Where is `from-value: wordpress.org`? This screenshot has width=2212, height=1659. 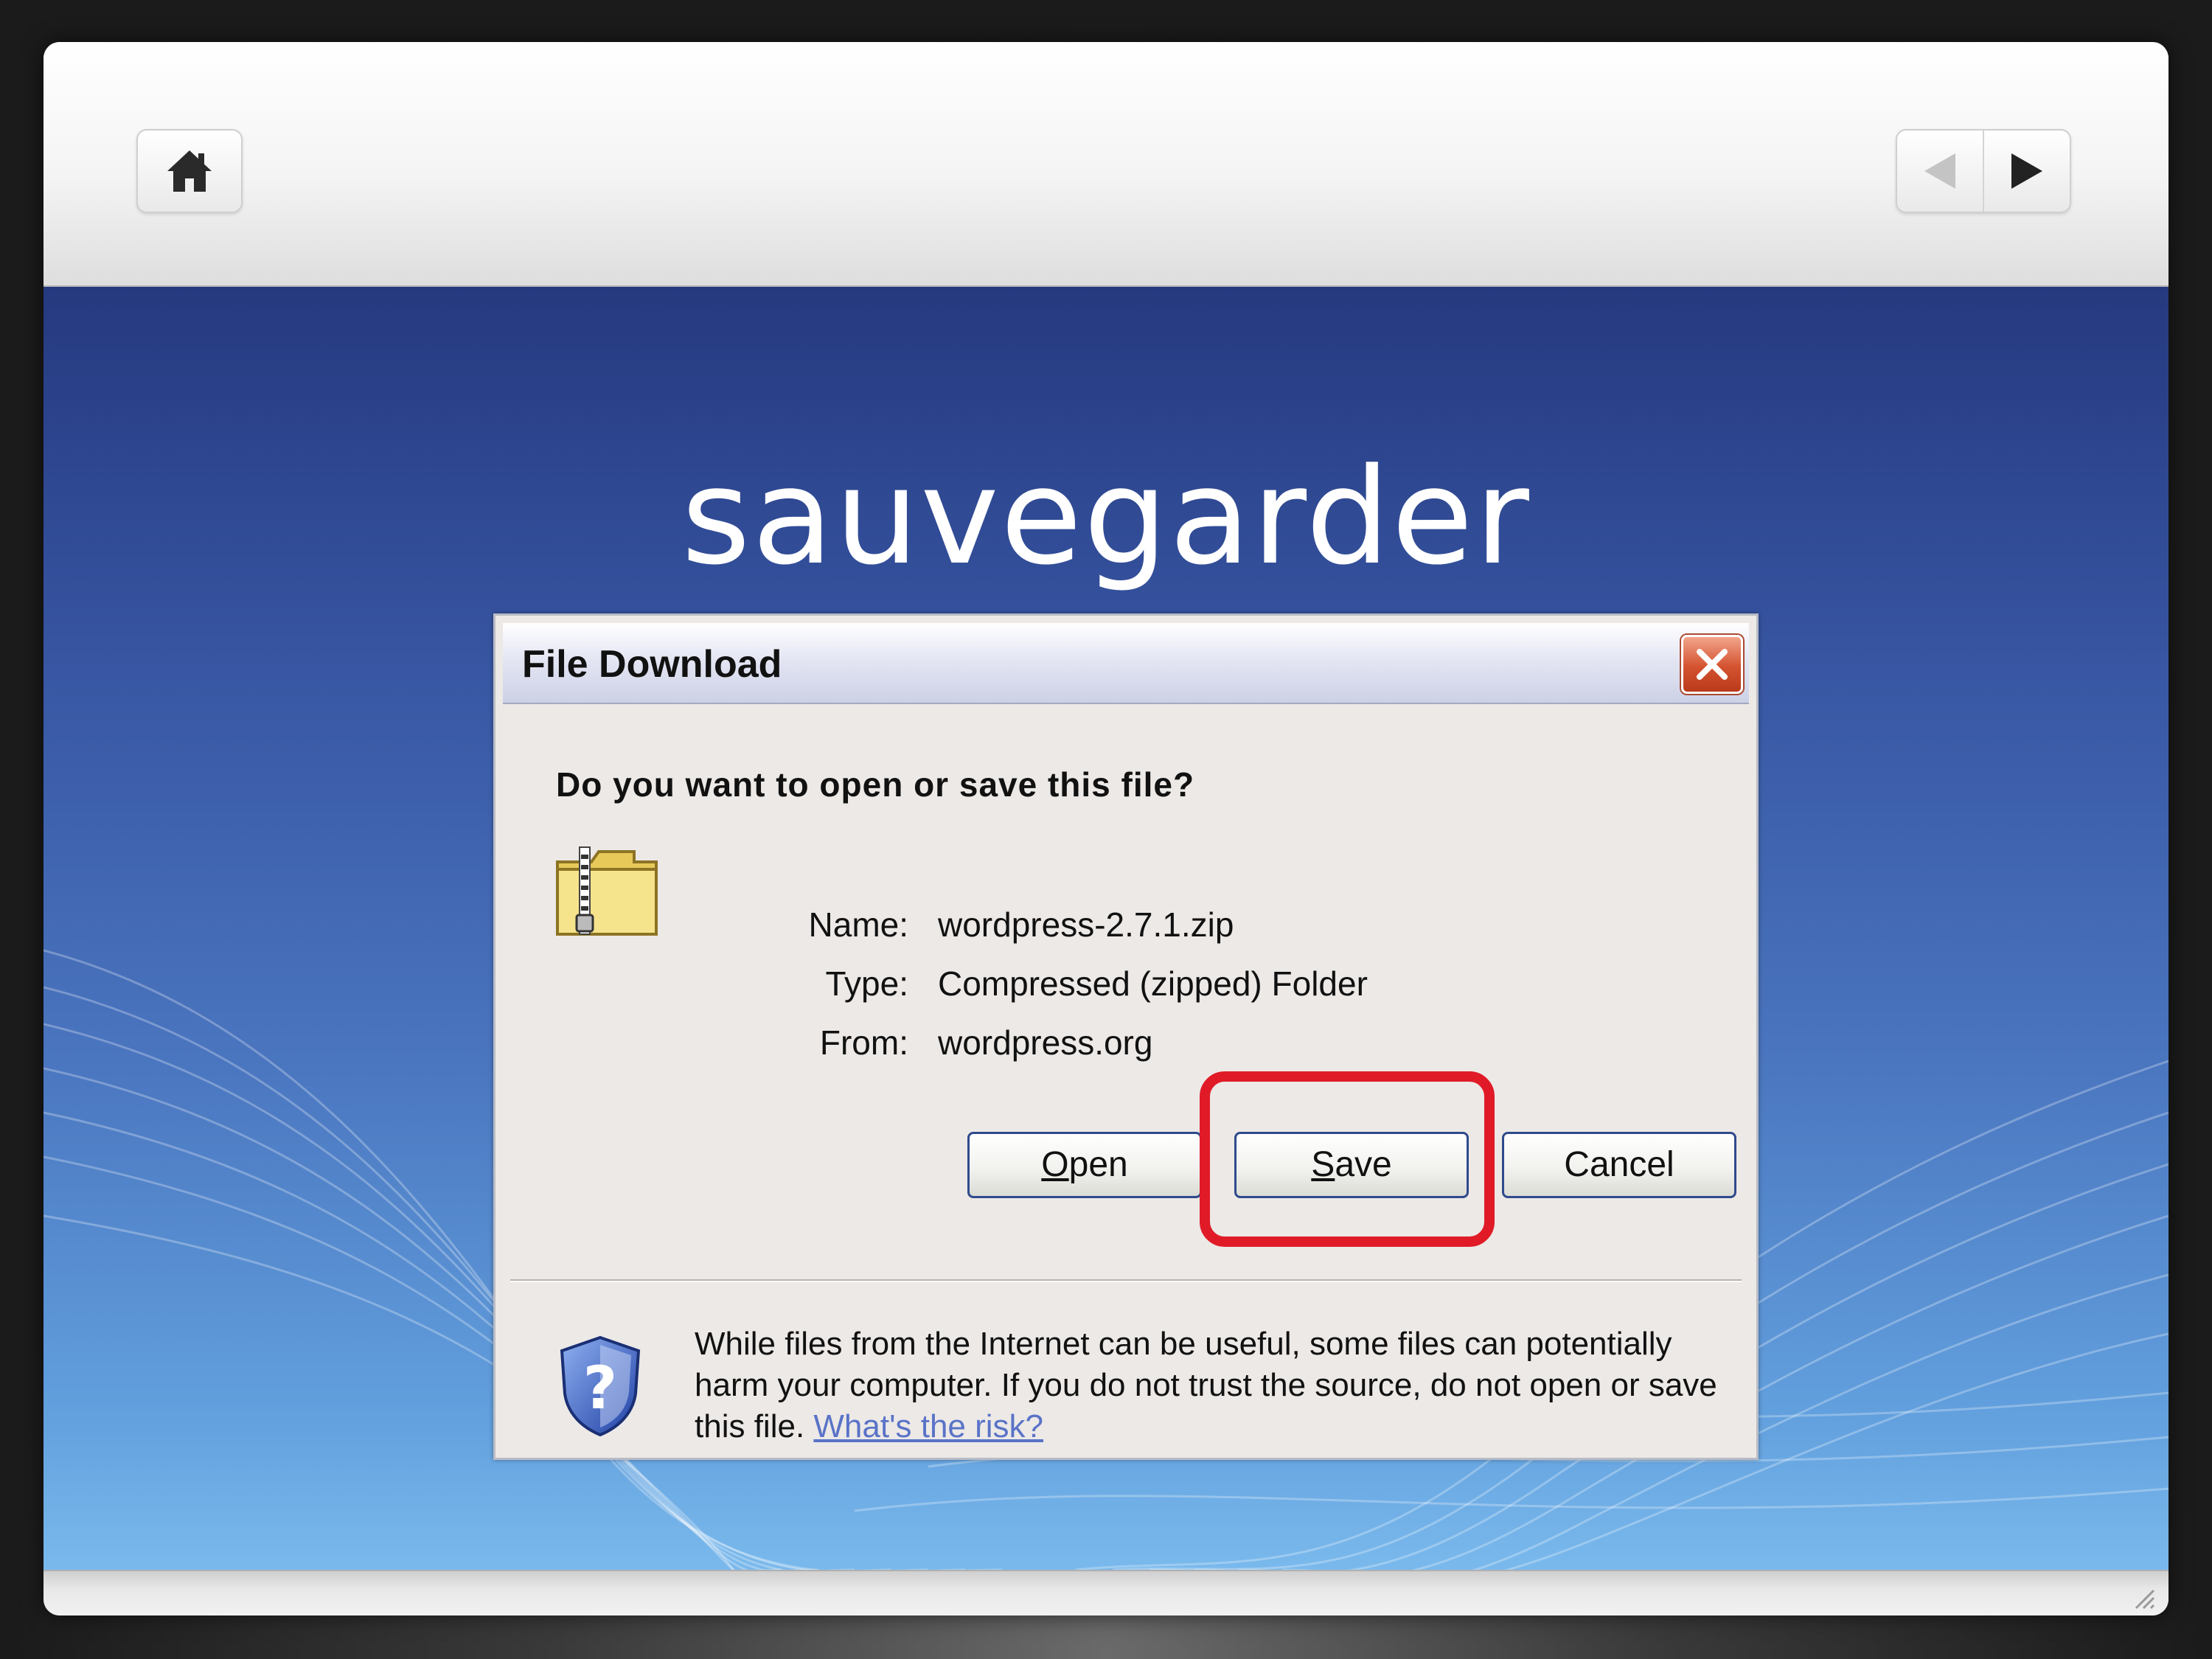 from-value: wordpress.org is located at coordinates (1045, 1042).